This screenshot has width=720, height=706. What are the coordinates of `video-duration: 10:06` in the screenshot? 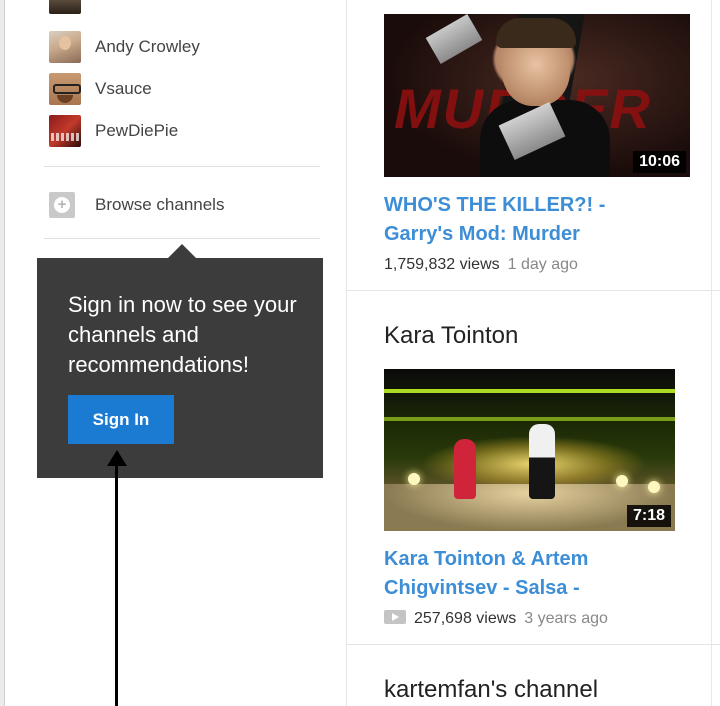 It's located at (659, 162).